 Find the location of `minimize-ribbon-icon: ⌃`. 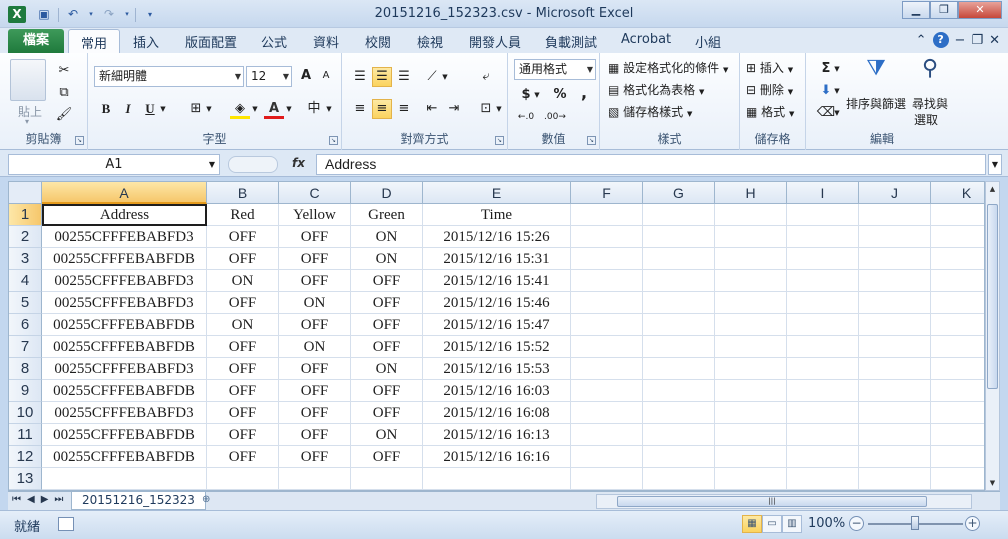

minimize-ribbon-icon: ⌃ is located at coordinates (921, 40).